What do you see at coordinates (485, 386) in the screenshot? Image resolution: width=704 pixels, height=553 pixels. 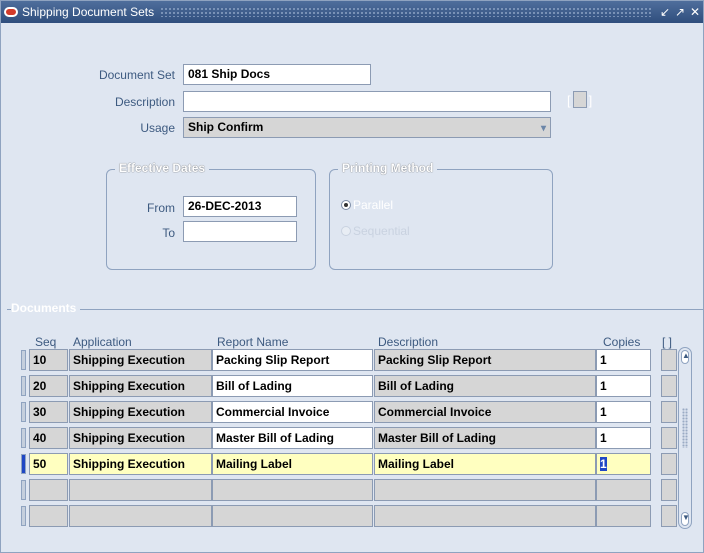 I see `cell-description: Bill of Lading` at bounding box center [485, 386].